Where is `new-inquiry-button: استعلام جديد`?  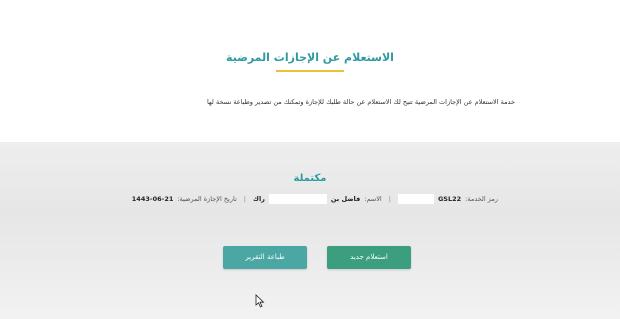
new-inquiry-button: استعلام جديد is located at coordinates (369, 257).